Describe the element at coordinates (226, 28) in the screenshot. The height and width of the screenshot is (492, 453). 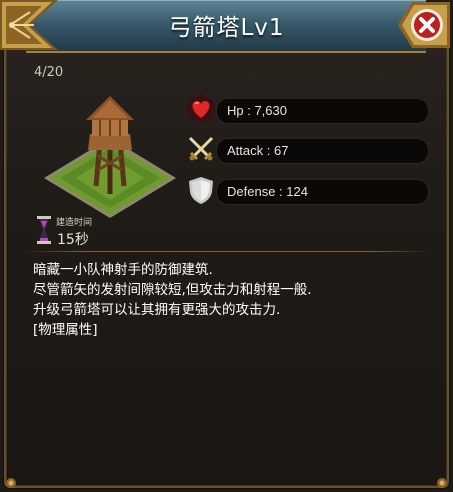
I see `page-title: 弓箭塔Lv1` at that location.